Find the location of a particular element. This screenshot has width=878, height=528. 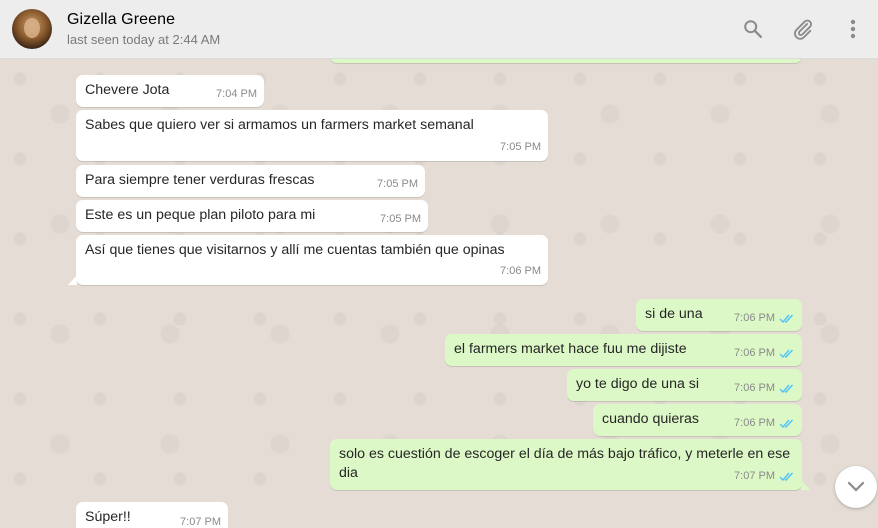

message-time: 7:04 PM is located at coordinates (236, 94).